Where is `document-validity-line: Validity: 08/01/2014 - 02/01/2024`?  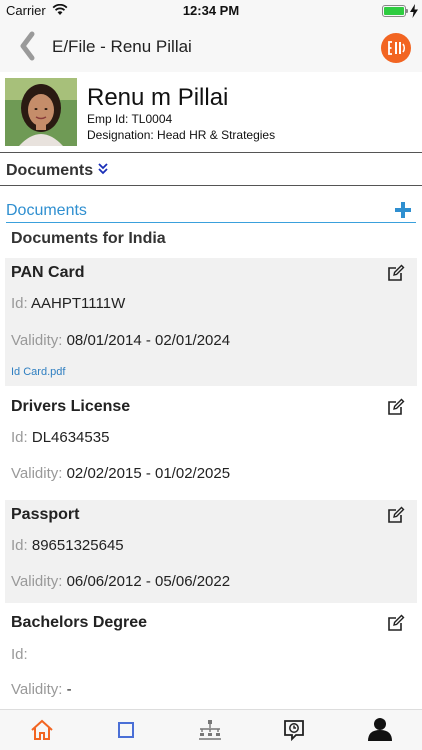 document-validity-line: Validity: 08/01/2014 - 02/01/2024 is located at coordinates (121, 340).